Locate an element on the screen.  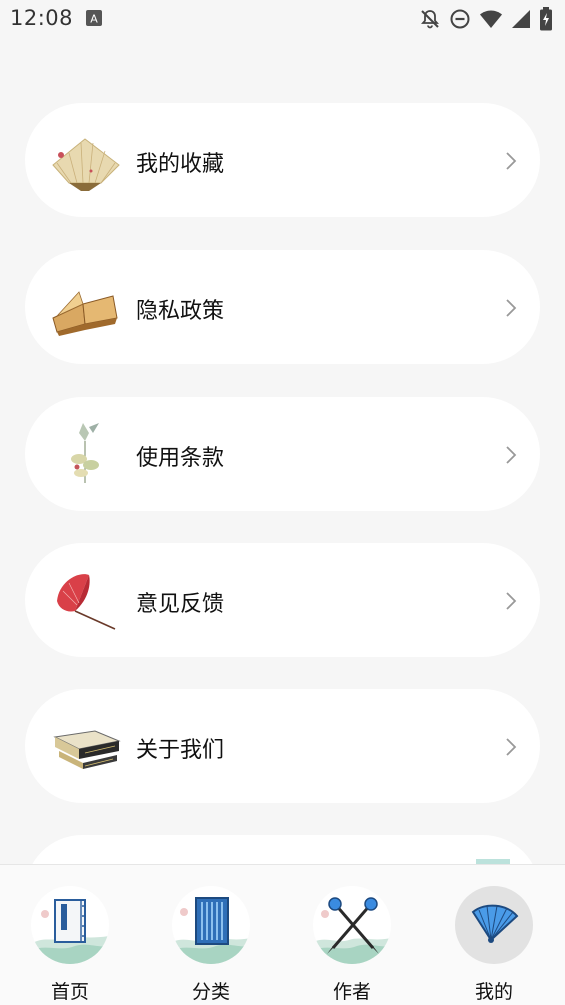
do-not-disturb-icon is located at coordinates (460, 19).